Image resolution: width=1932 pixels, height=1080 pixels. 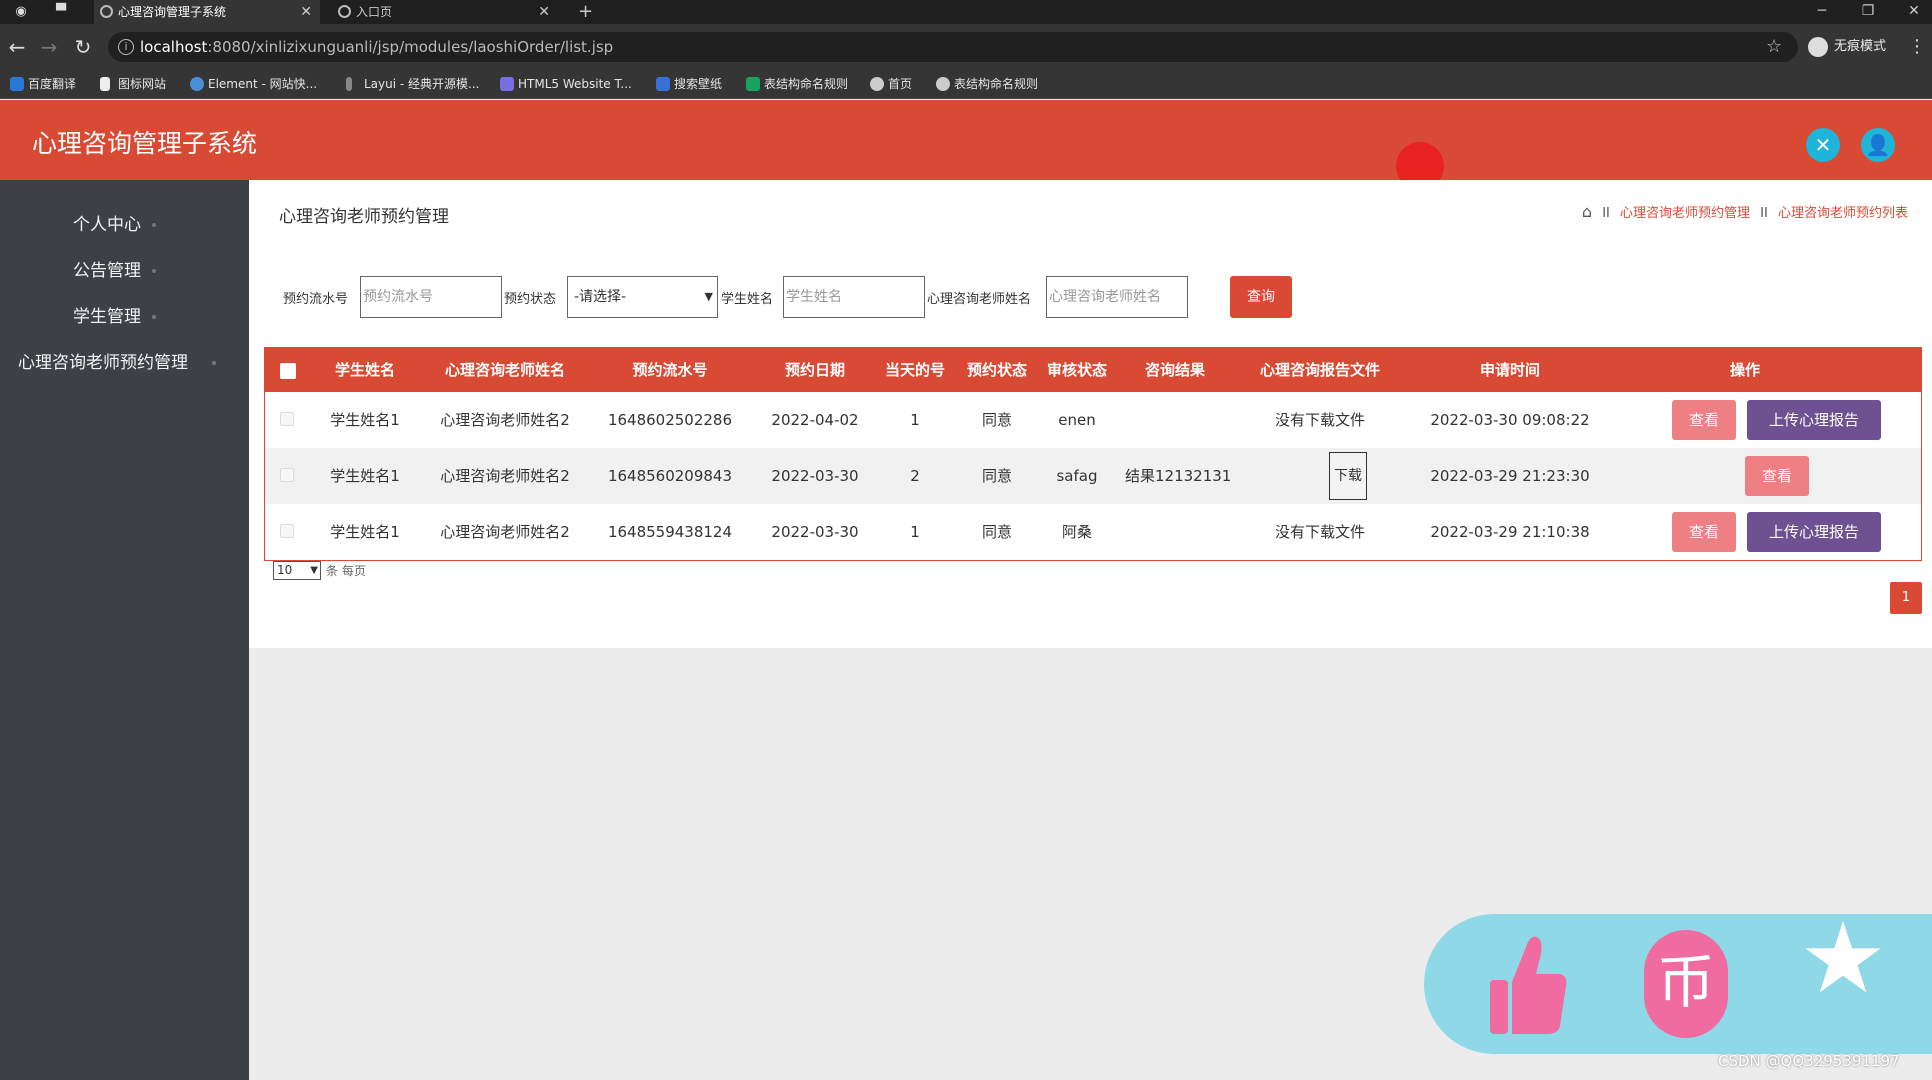 What do you see at coordinates (1914, 12) in the screenshot?
I see `close-window-button: ✕` at bounding box center [1914, 12].